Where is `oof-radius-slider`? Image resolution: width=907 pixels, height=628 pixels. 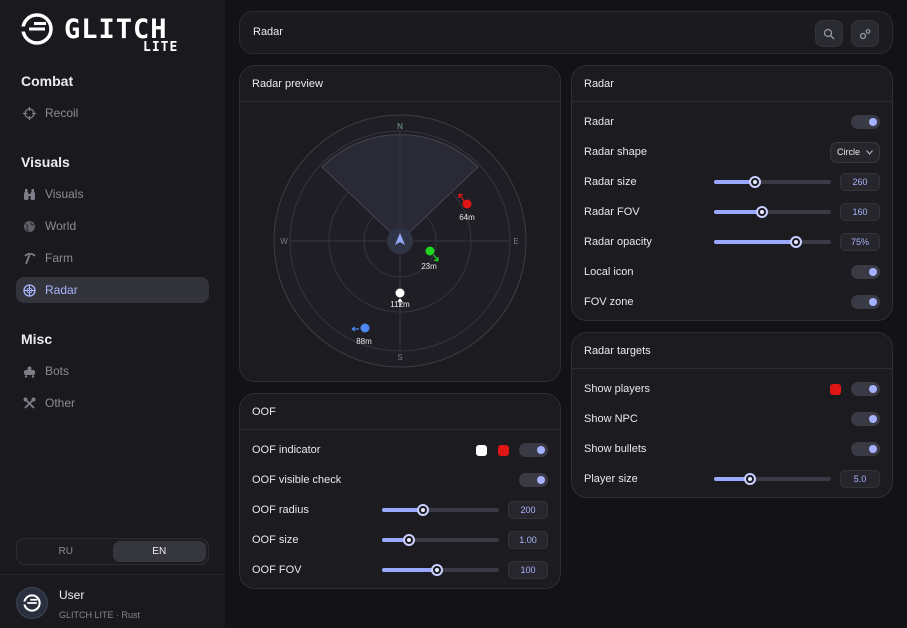
oof-radius-slider is located at coordinates (440, 510).